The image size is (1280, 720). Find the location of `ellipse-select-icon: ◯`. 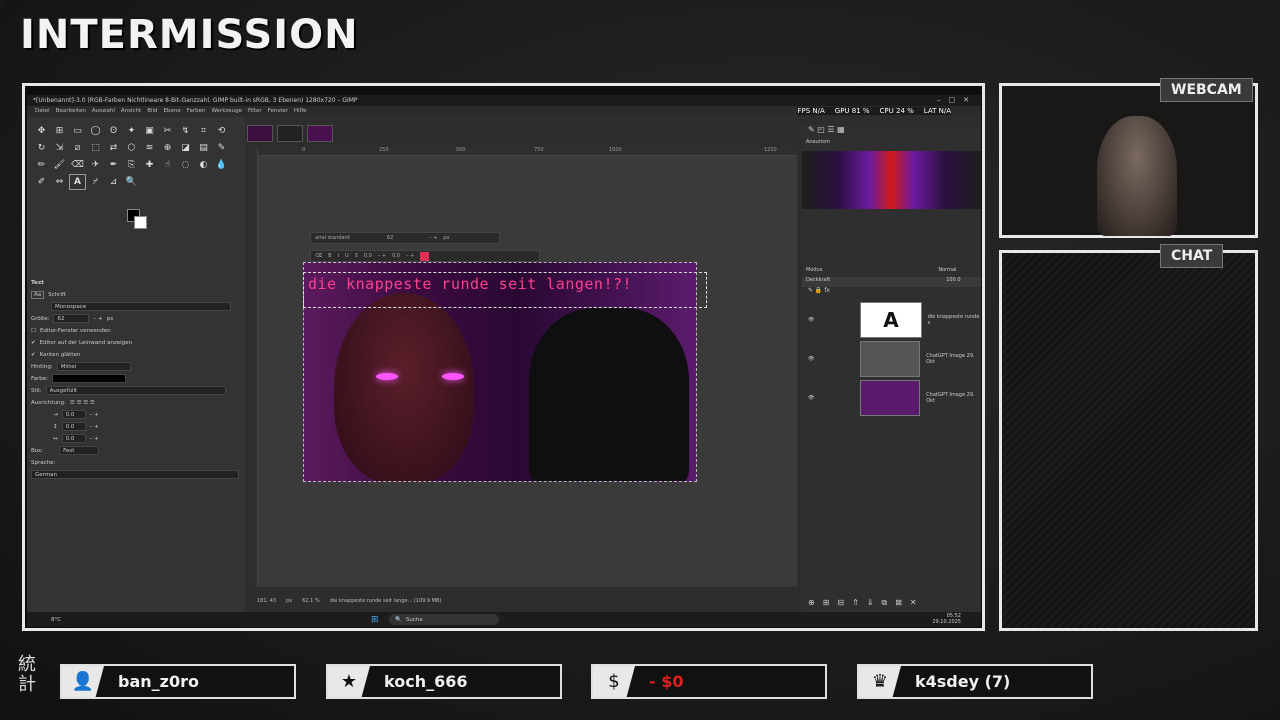

ellipse-select-icon: ◯ is located at coordinates (95, 131).